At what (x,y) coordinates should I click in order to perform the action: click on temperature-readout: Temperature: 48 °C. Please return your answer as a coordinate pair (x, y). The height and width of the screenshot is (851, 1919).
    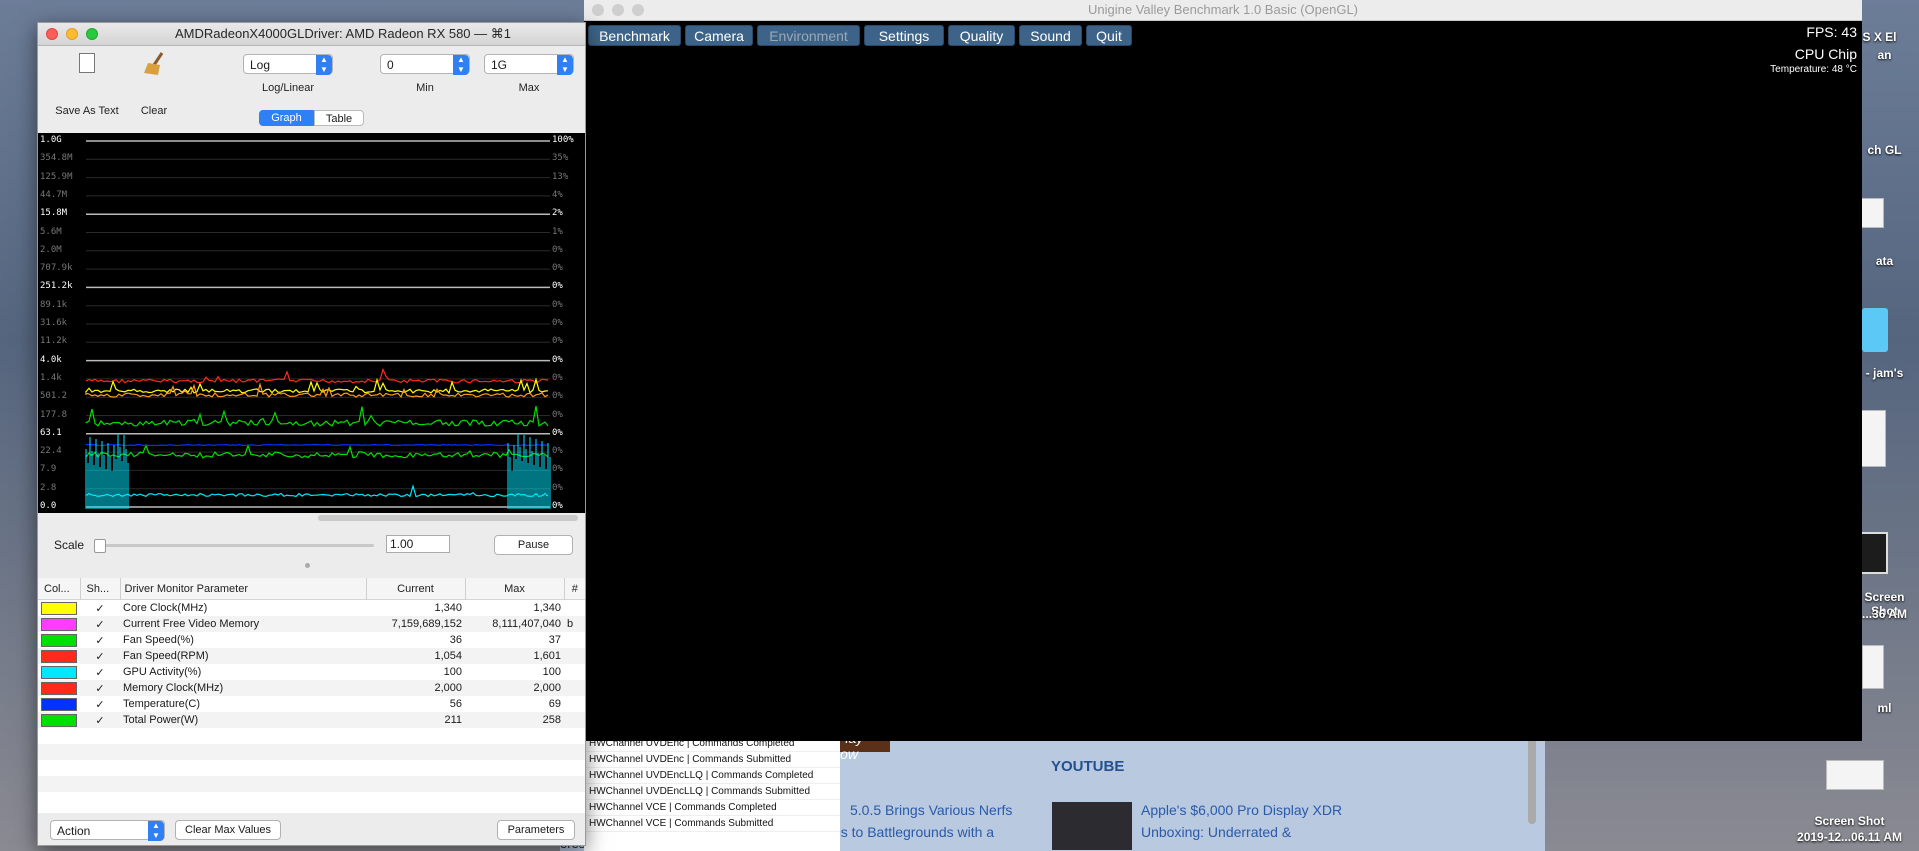
    Looking at the image, I should click on (1813, 69).